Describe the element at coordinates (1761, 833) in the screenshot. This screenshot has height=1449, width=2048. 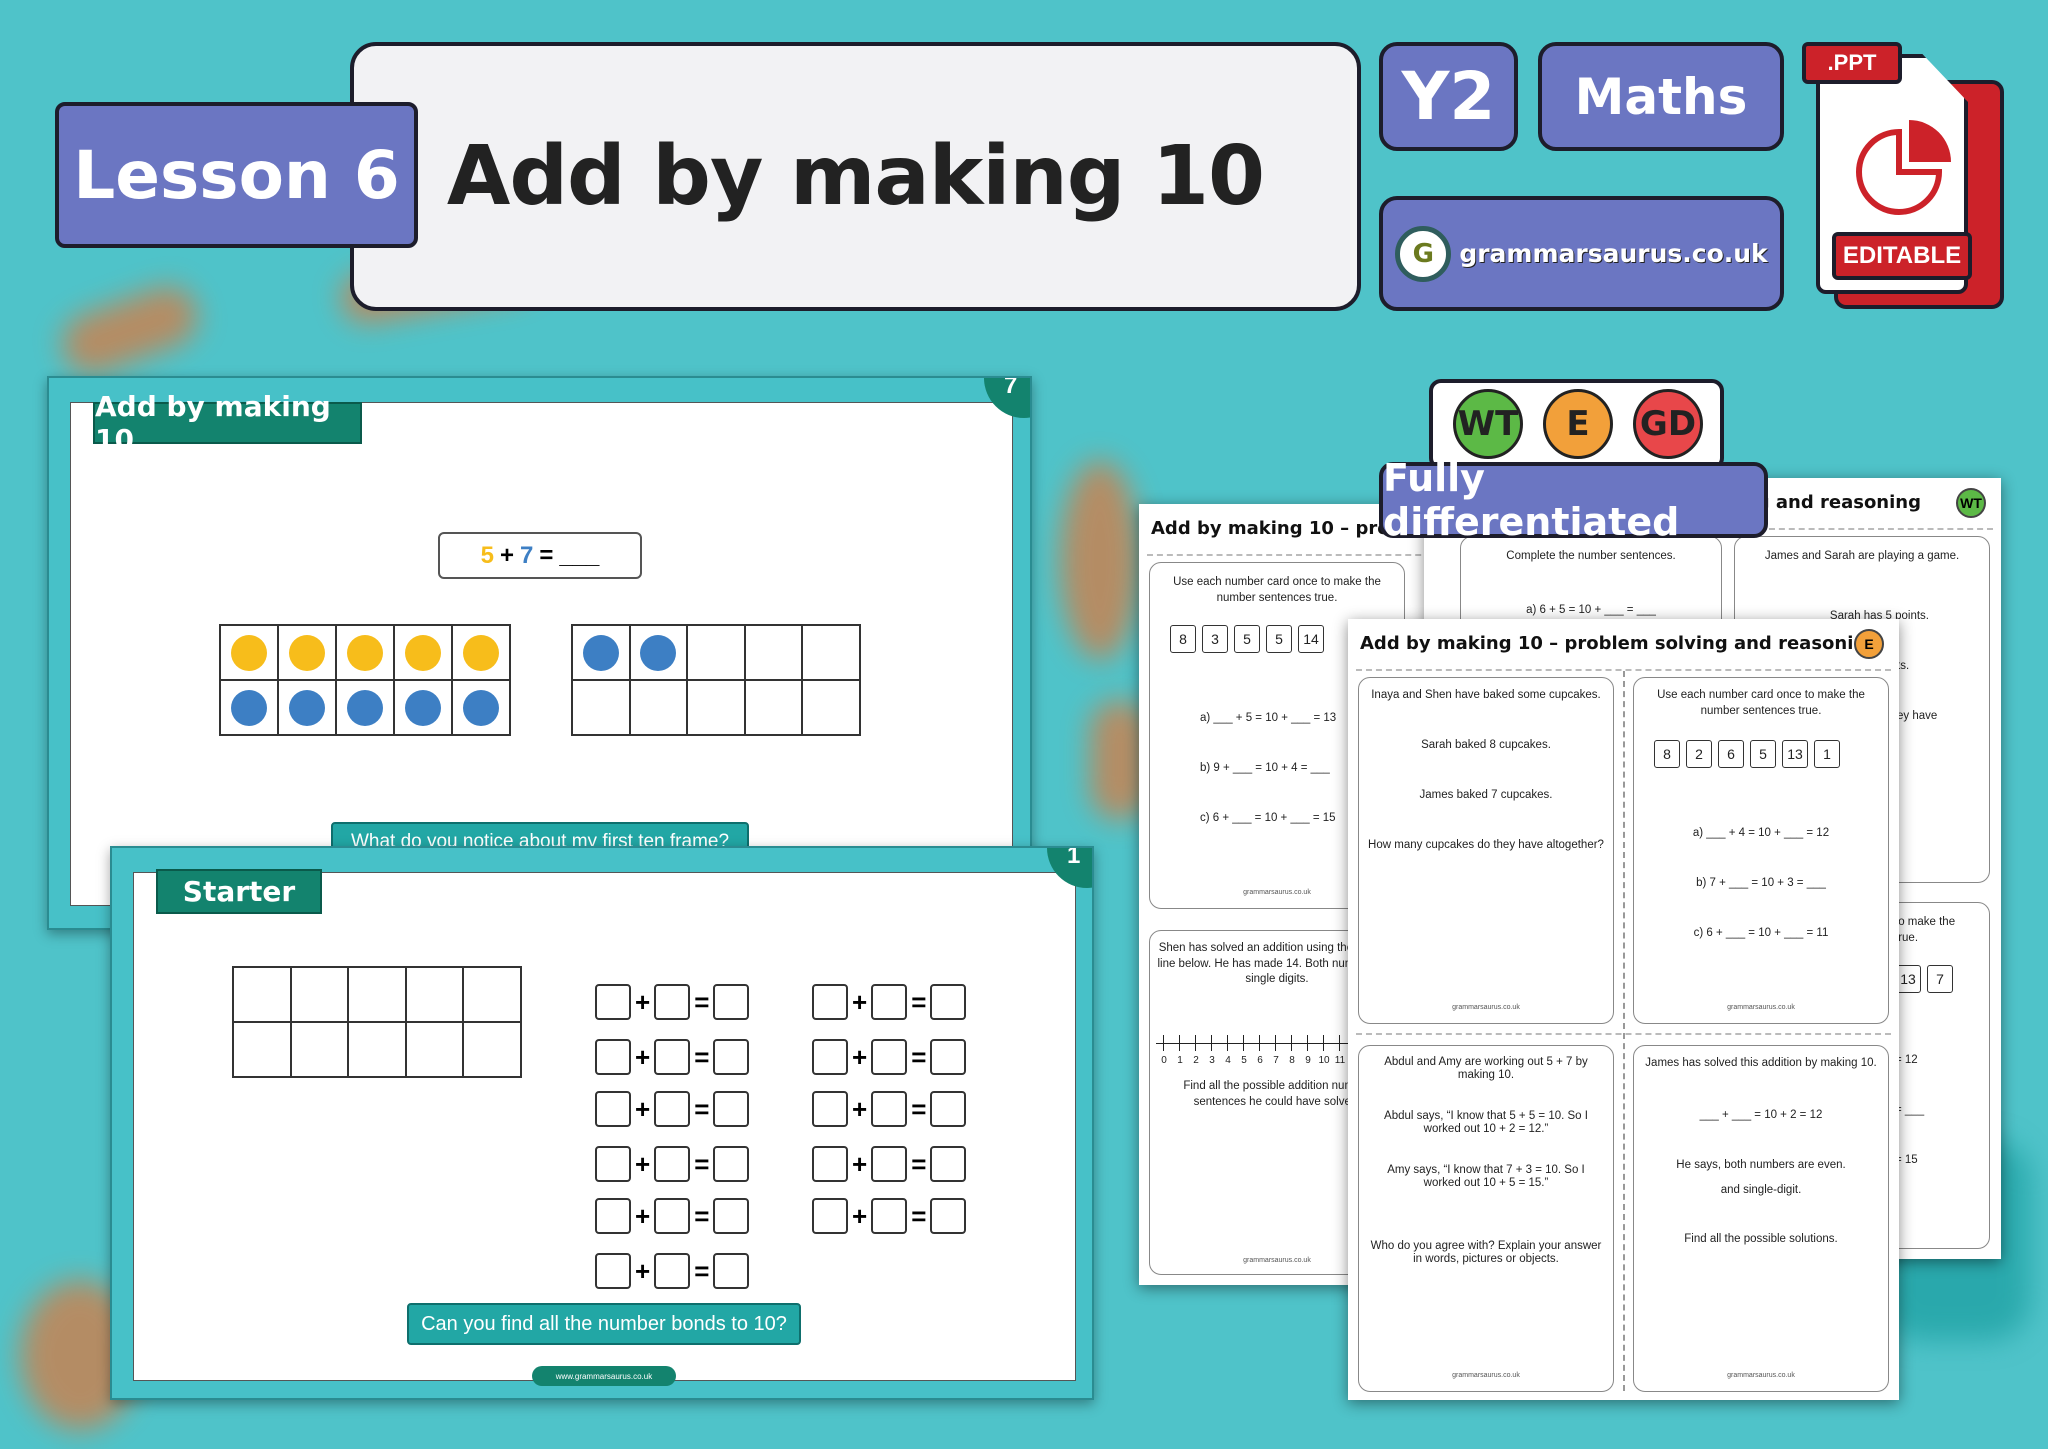
I see `question-a: a) ___ + 4 = 10 + ___ = 12` at that location.